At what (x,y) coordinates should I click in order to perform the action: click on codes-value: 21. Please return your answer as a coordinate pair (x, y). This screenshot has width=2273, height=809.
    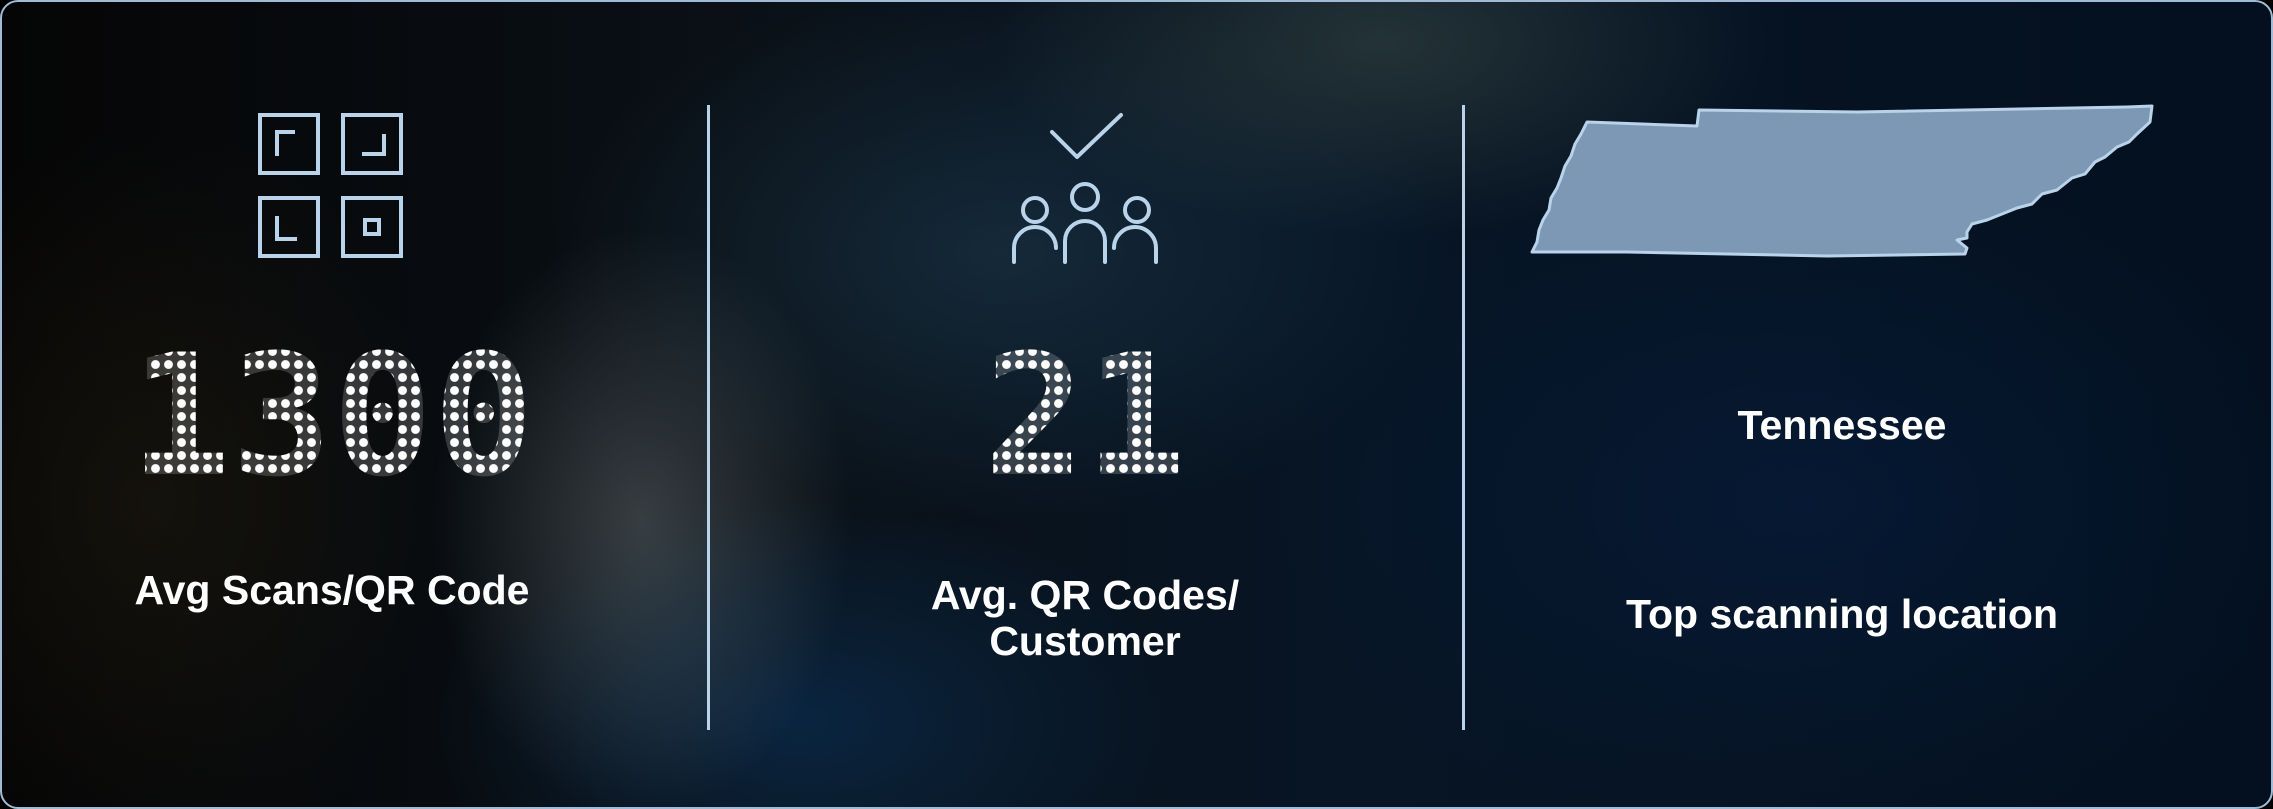
    Looking at the image, I should click on (1085, 416).